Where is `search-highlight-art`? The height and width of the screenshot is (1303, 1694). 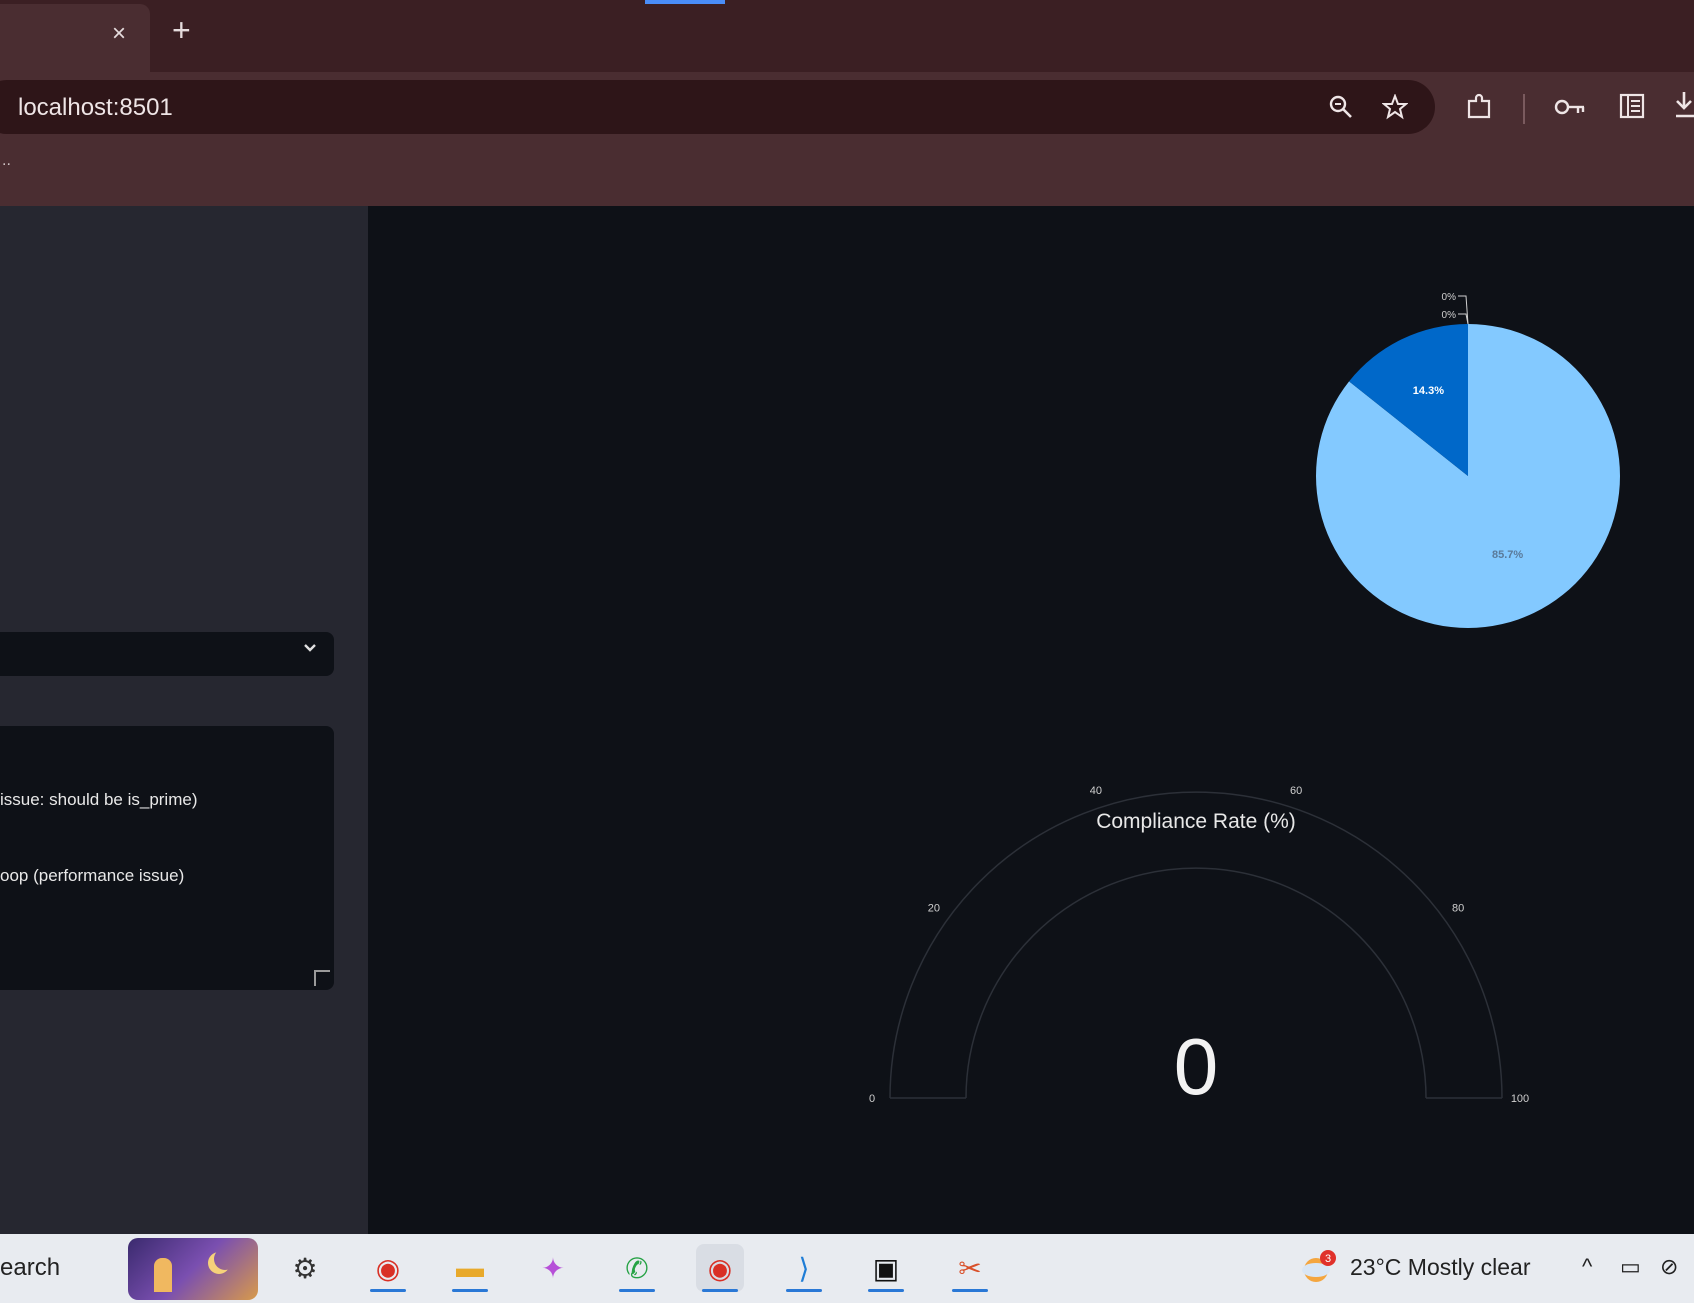
search-highlight-art is located at coordinates (193, 1269).